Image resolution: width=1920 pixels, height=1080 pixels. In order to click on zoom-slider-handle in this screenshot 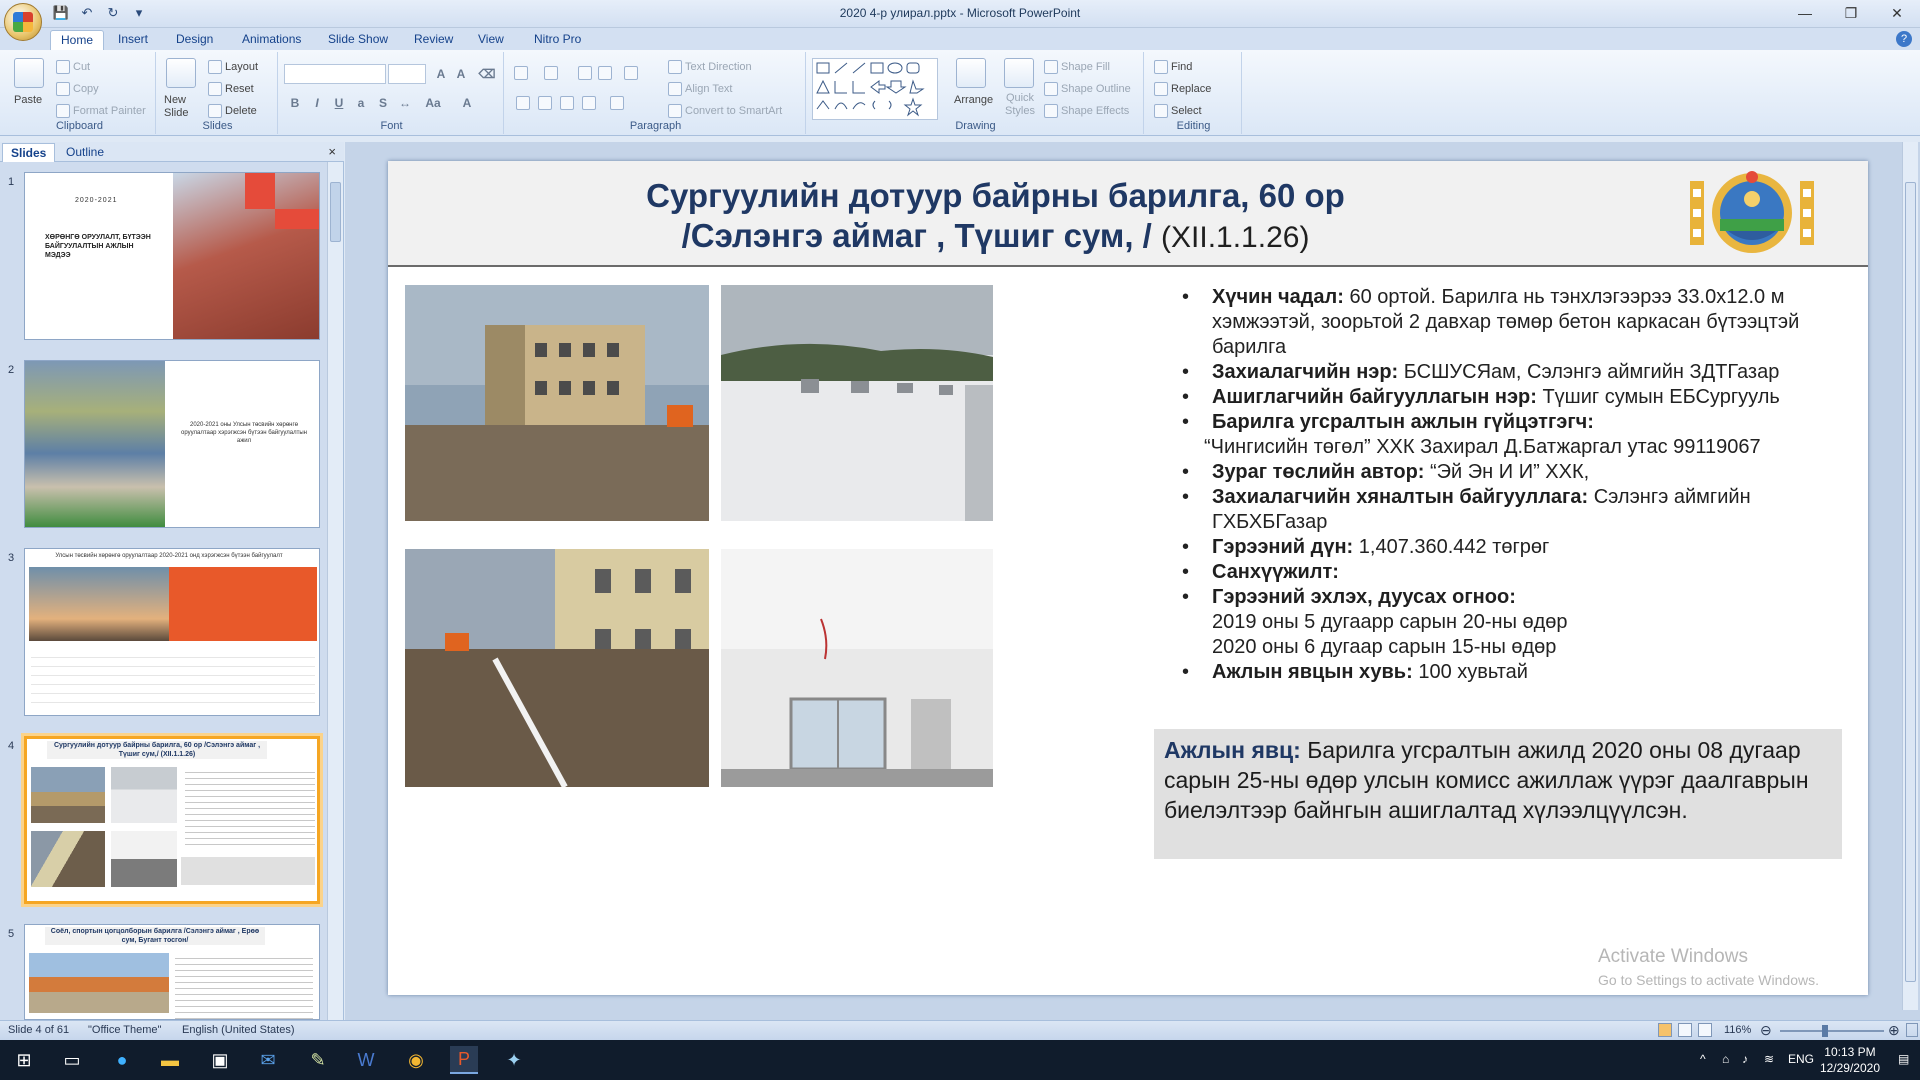, I will do `click(1825, 1031)`.